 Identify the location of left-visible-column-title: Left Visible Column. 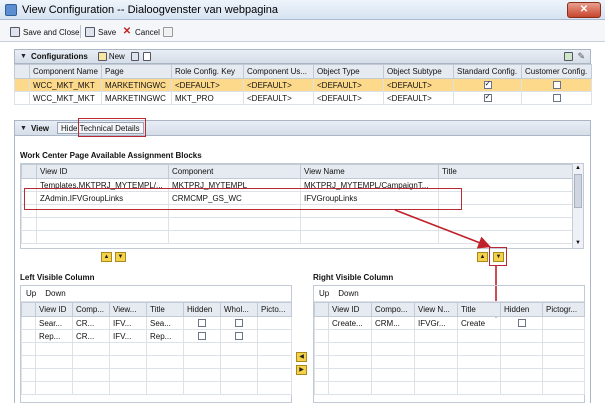
(57, 277).